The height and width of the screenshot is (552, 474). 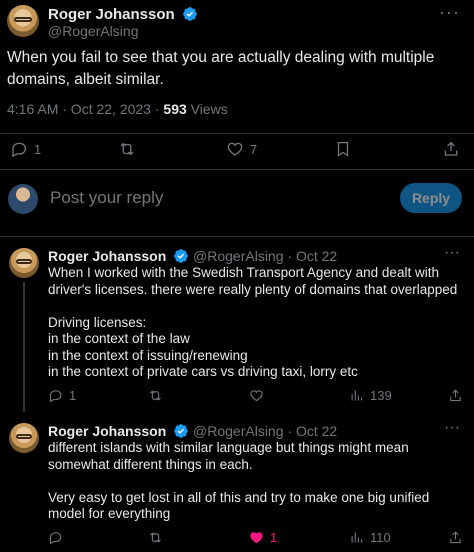 What do you see at coordinates (237, 399) in the screenshot?
I see `reply-action-bar: 1 139` at bounding box center [237, 399].